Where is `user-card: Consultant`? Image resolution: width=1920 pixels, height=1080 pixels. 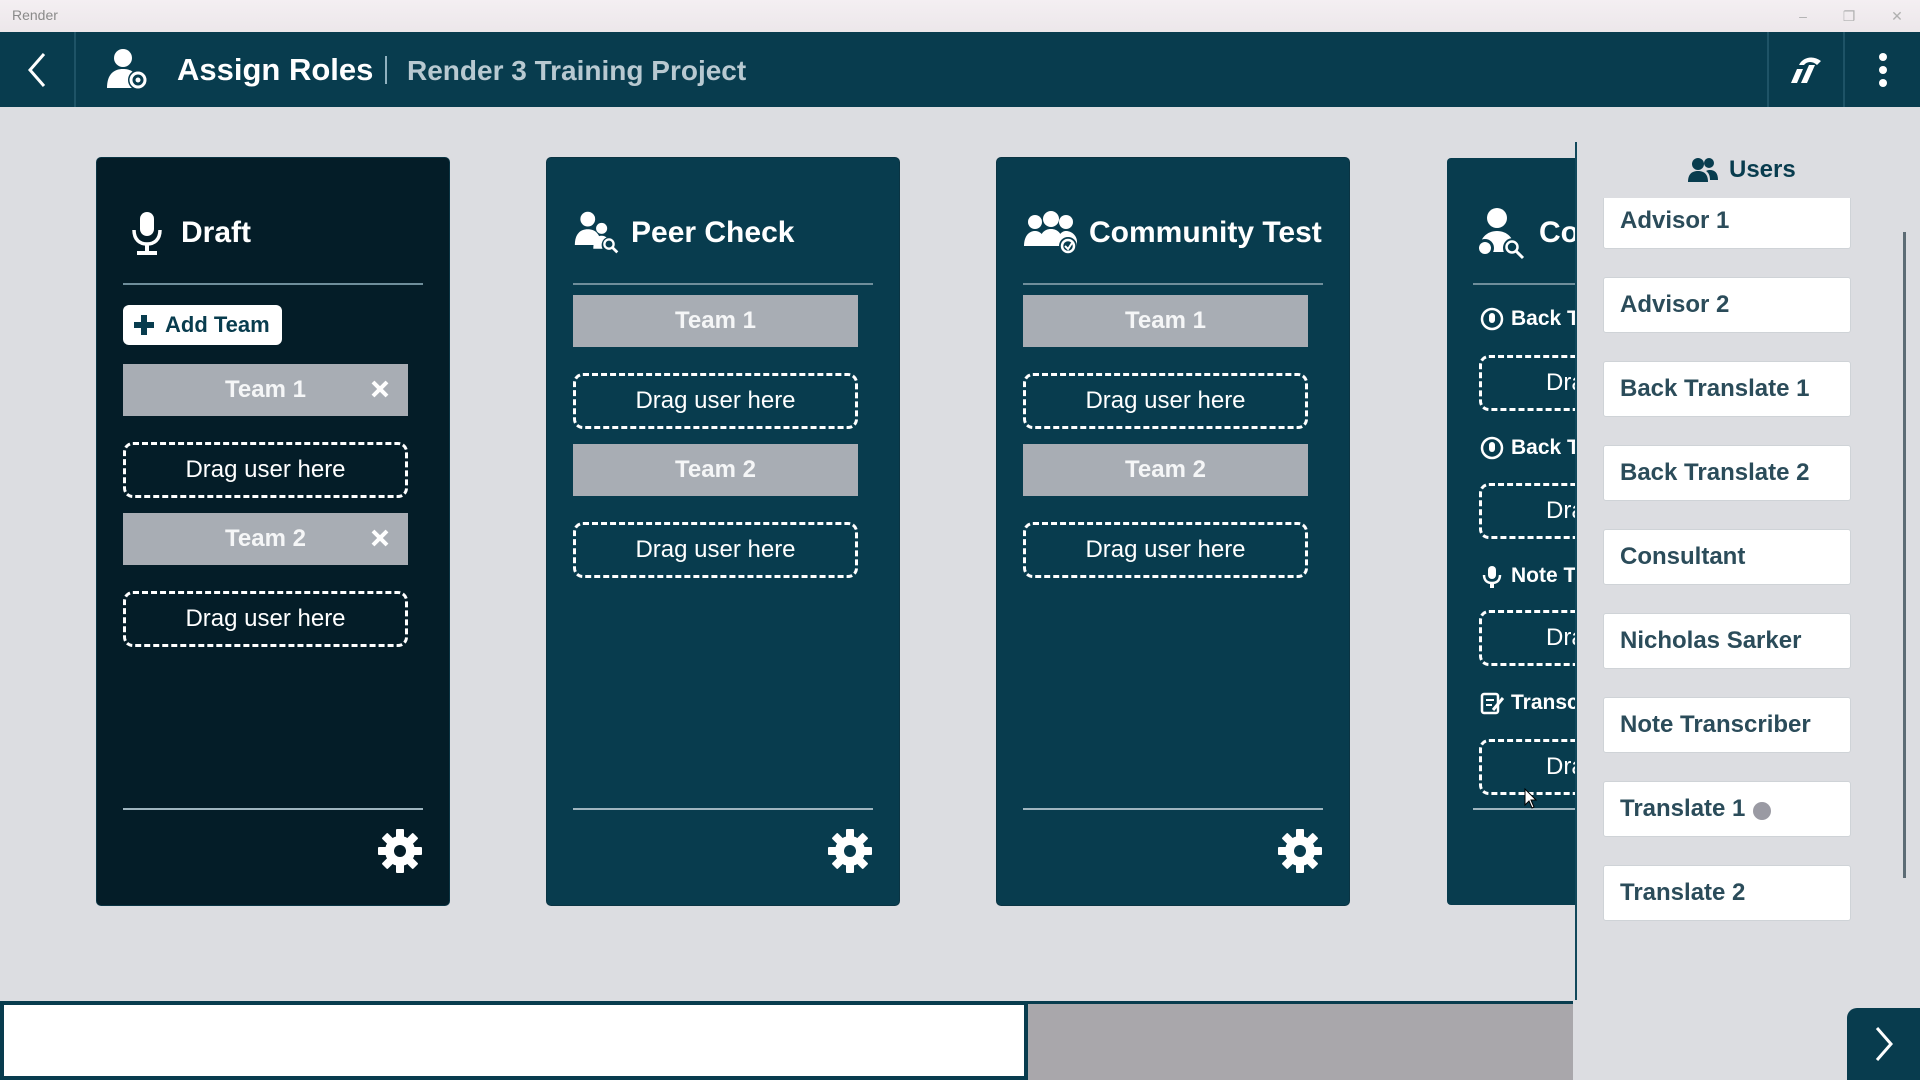 user-card: Consultant is located at coordinates (1727, 557).